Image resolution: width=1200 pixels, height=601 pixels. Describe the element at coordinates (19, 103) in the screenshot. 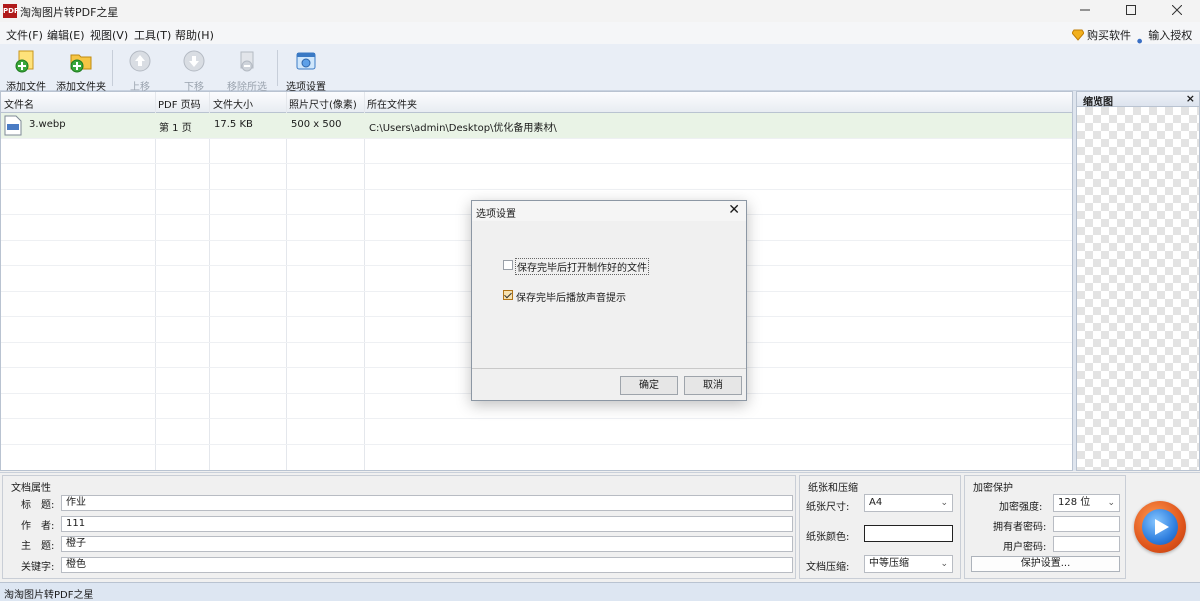

I see `column-header-filename: 文件名` at that location.